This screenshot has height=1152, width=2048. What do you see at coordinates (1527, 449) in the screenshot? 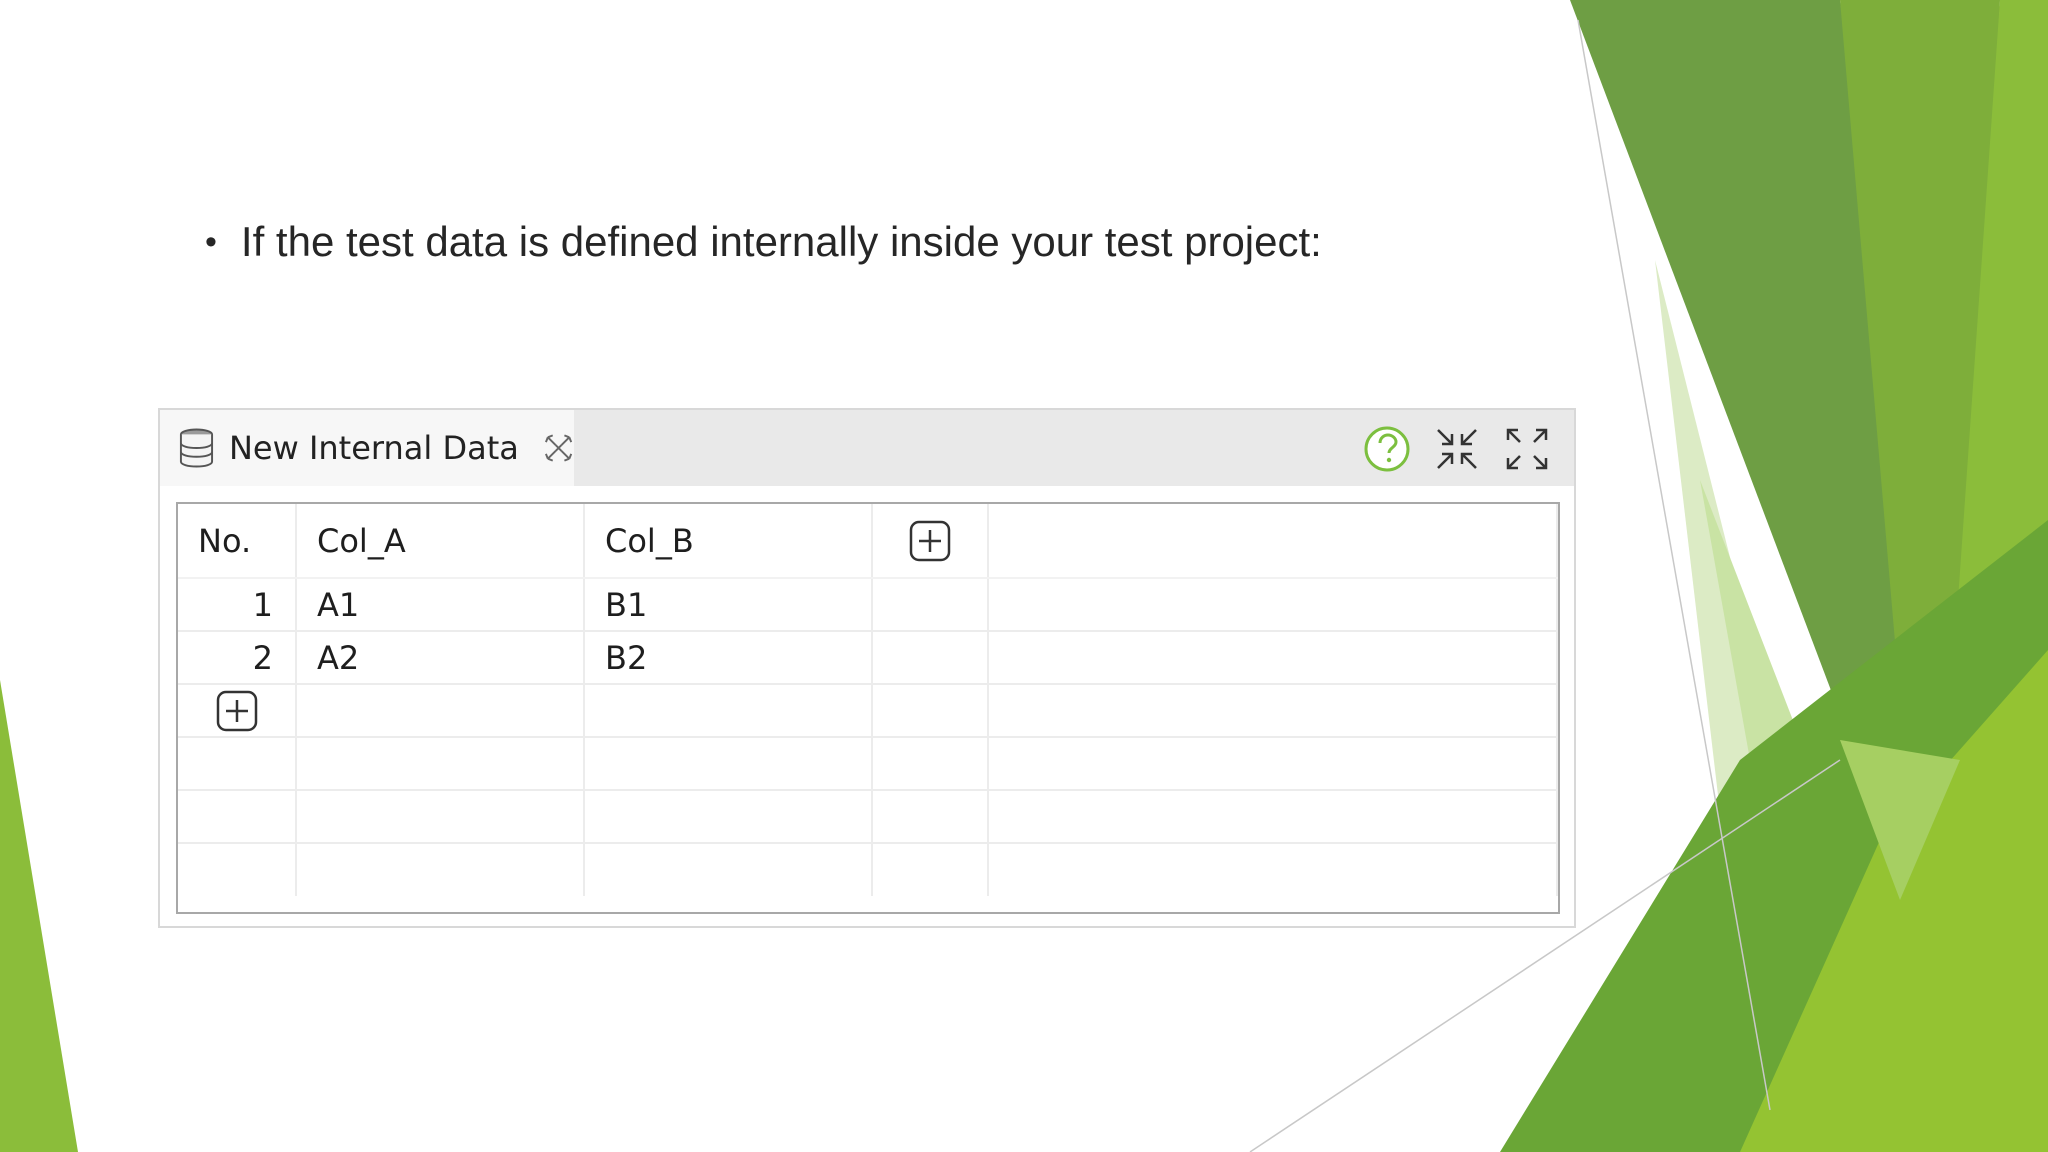
I see `maximize-icon` at bounding box center [1527, 449].